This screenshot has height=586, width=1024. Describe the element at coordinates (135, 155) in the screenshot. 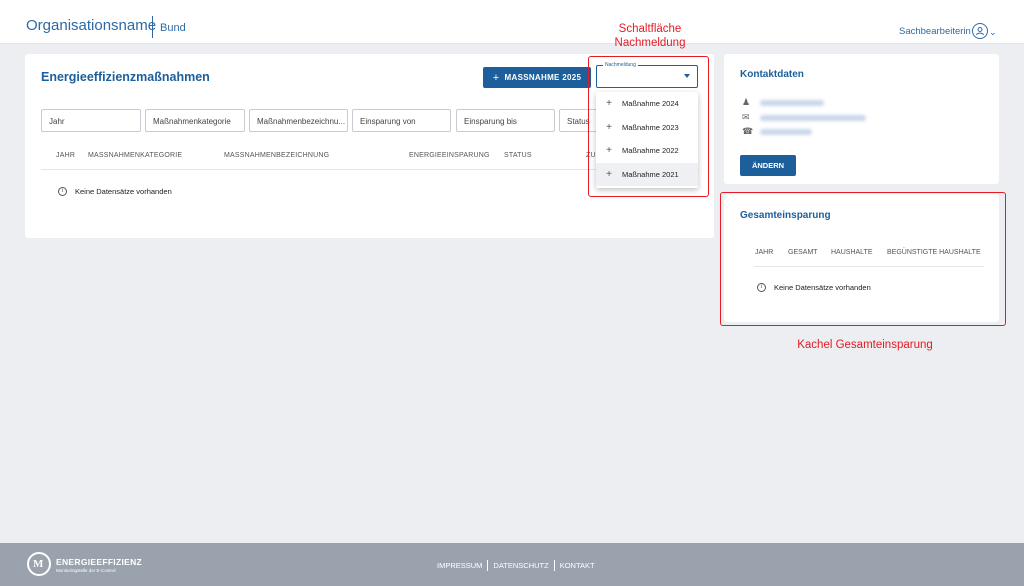

I see `column-header-category: MASSNAHMENKATEGORIE` at that location.